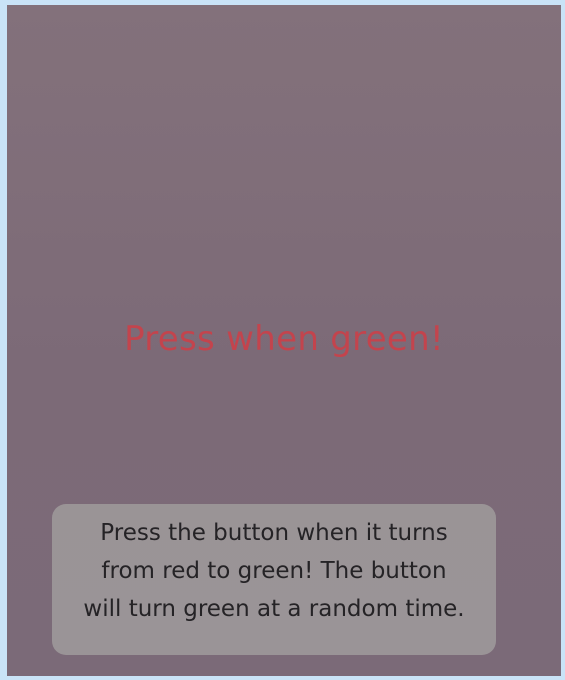 The width and height of the screenshot is (565, 680). I want to click on instructions-line-3: will turn green at a random time., so click(274, 609).